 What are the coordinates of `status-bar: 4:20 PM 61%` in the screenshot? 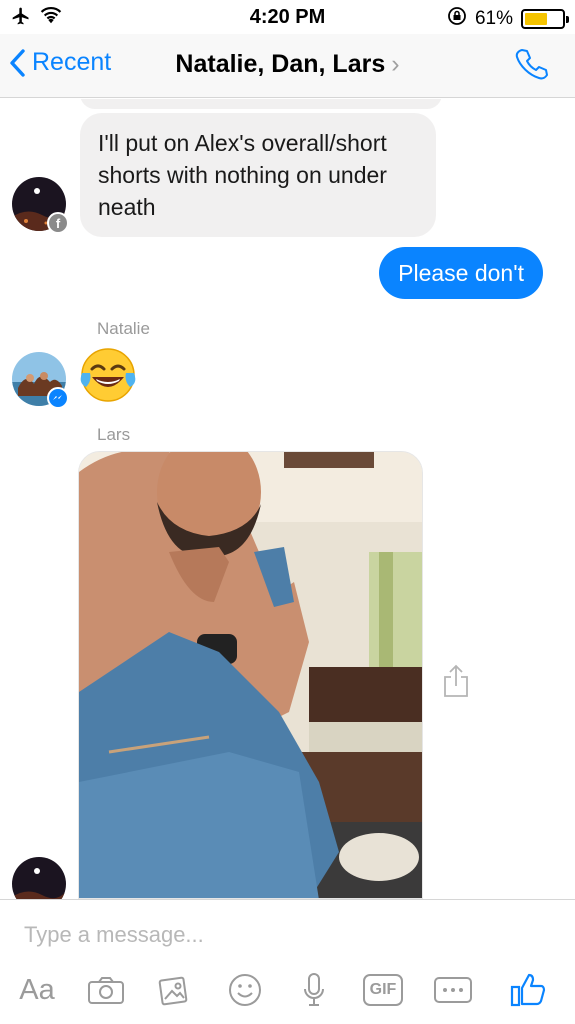 It's located at (287, 17).